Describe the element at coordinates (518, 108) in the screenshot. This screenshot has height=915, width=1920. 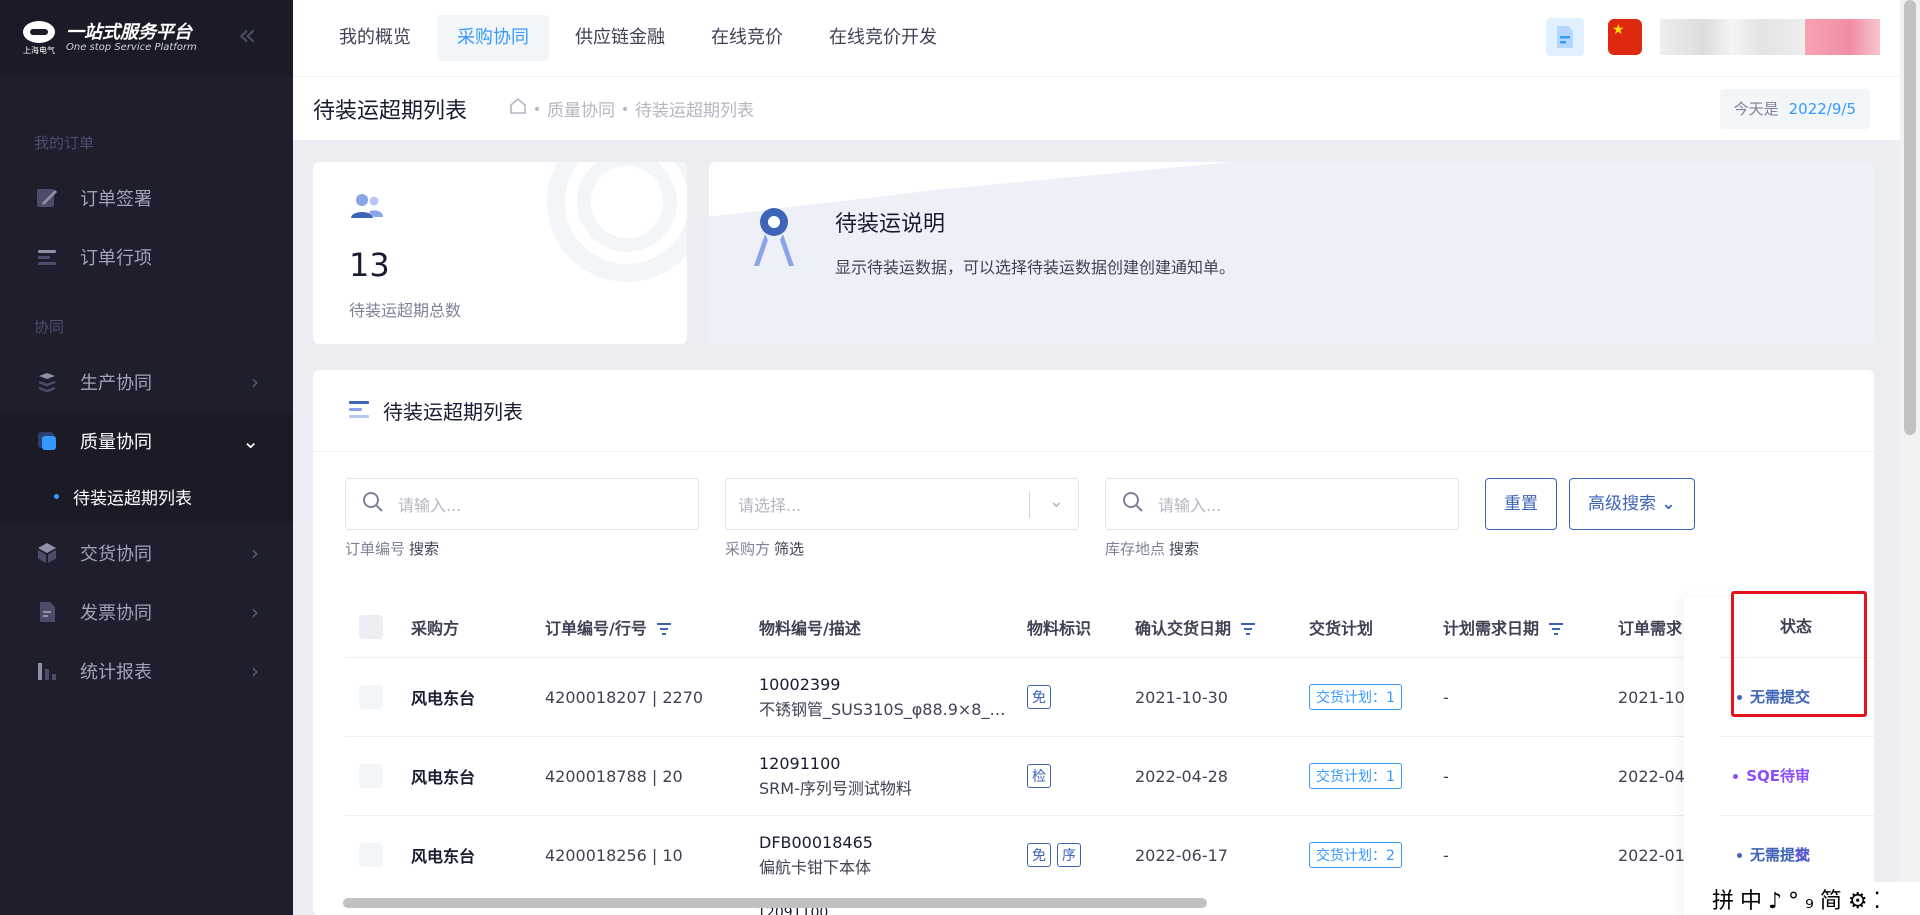
I see `home-icon` at that location.